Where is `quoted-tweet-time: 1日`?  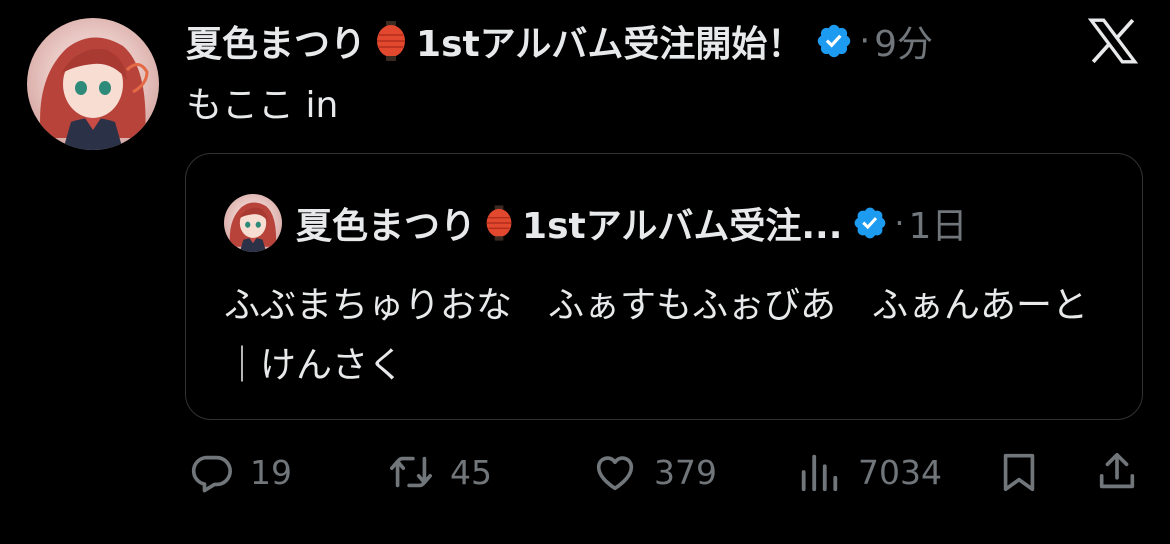
quoted-tweet-time: 1日 is located at coordinates (938, 226).